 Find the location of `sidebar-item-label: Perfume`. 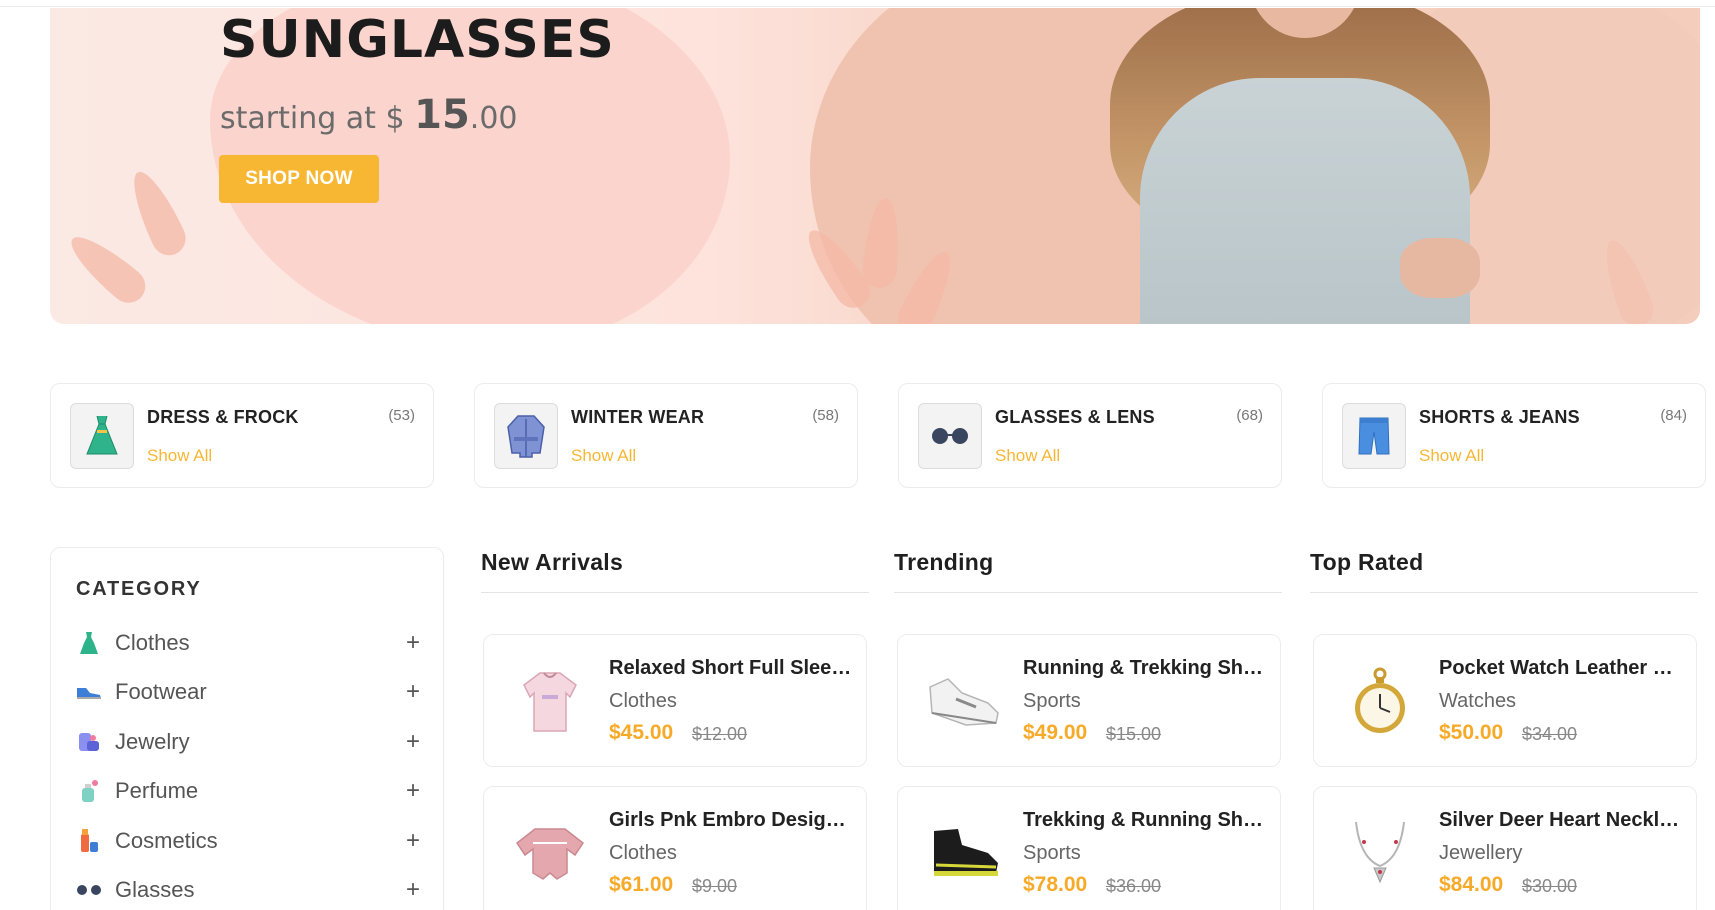

sidebar-item-label: Perfume is located at coordinates (157, 790).